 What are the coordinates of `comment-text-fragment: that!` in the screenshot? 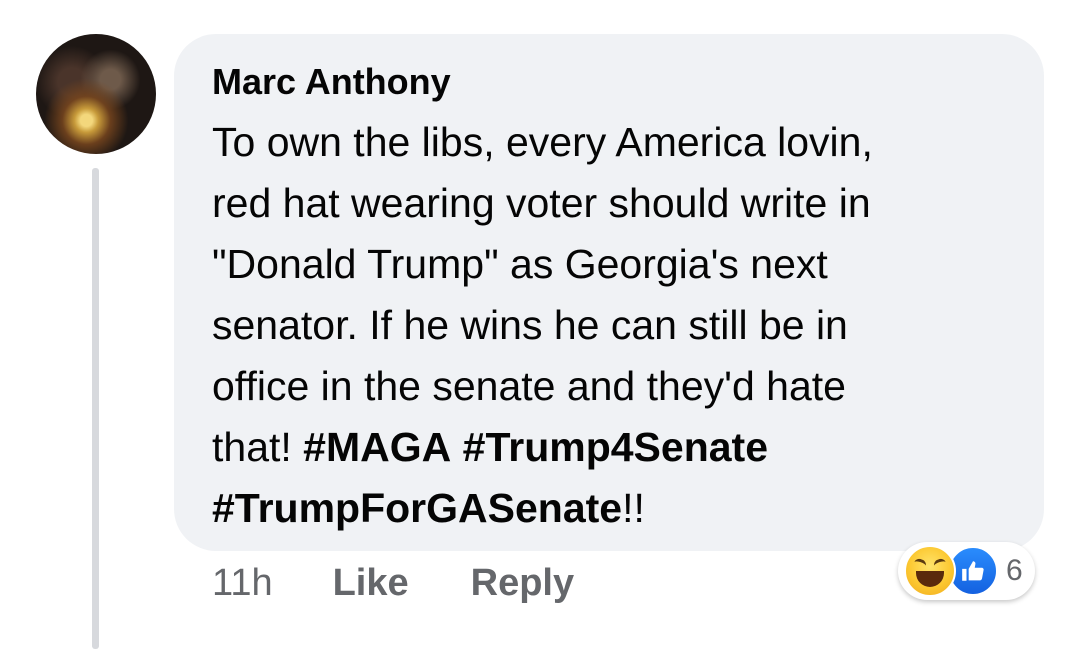 It's located at (258, 447).